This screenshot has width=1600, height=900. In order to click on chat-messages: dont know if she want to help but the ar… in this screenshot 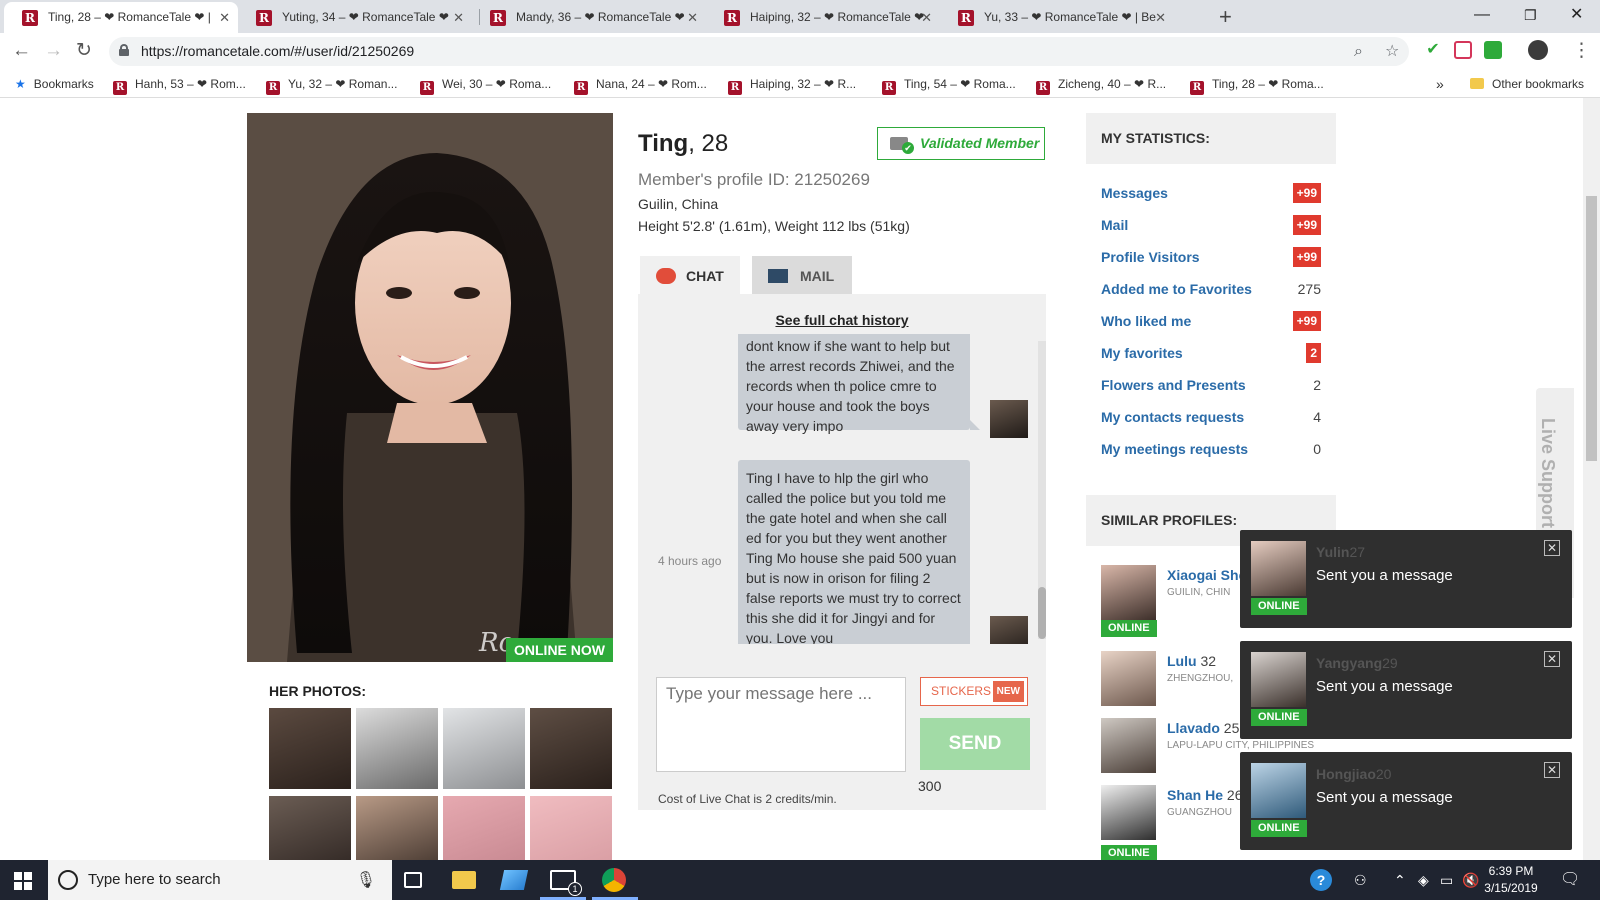, I will do `click(842, 489)`.